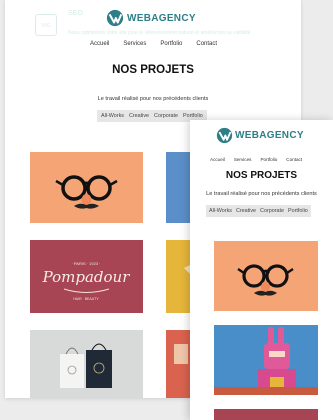 The height and width of the screenshot is (420, 333). What do you see at coordinates (75, 13) in the screenshot?
I see `banner-heading: SEO` at bounding box center [75, 13].